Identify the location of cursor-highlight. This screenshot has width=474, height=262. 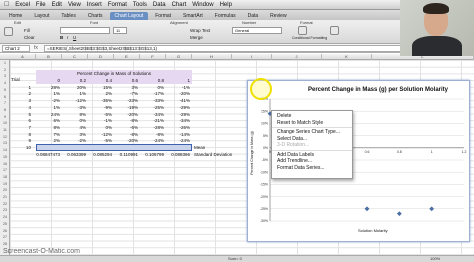
(261, 89).